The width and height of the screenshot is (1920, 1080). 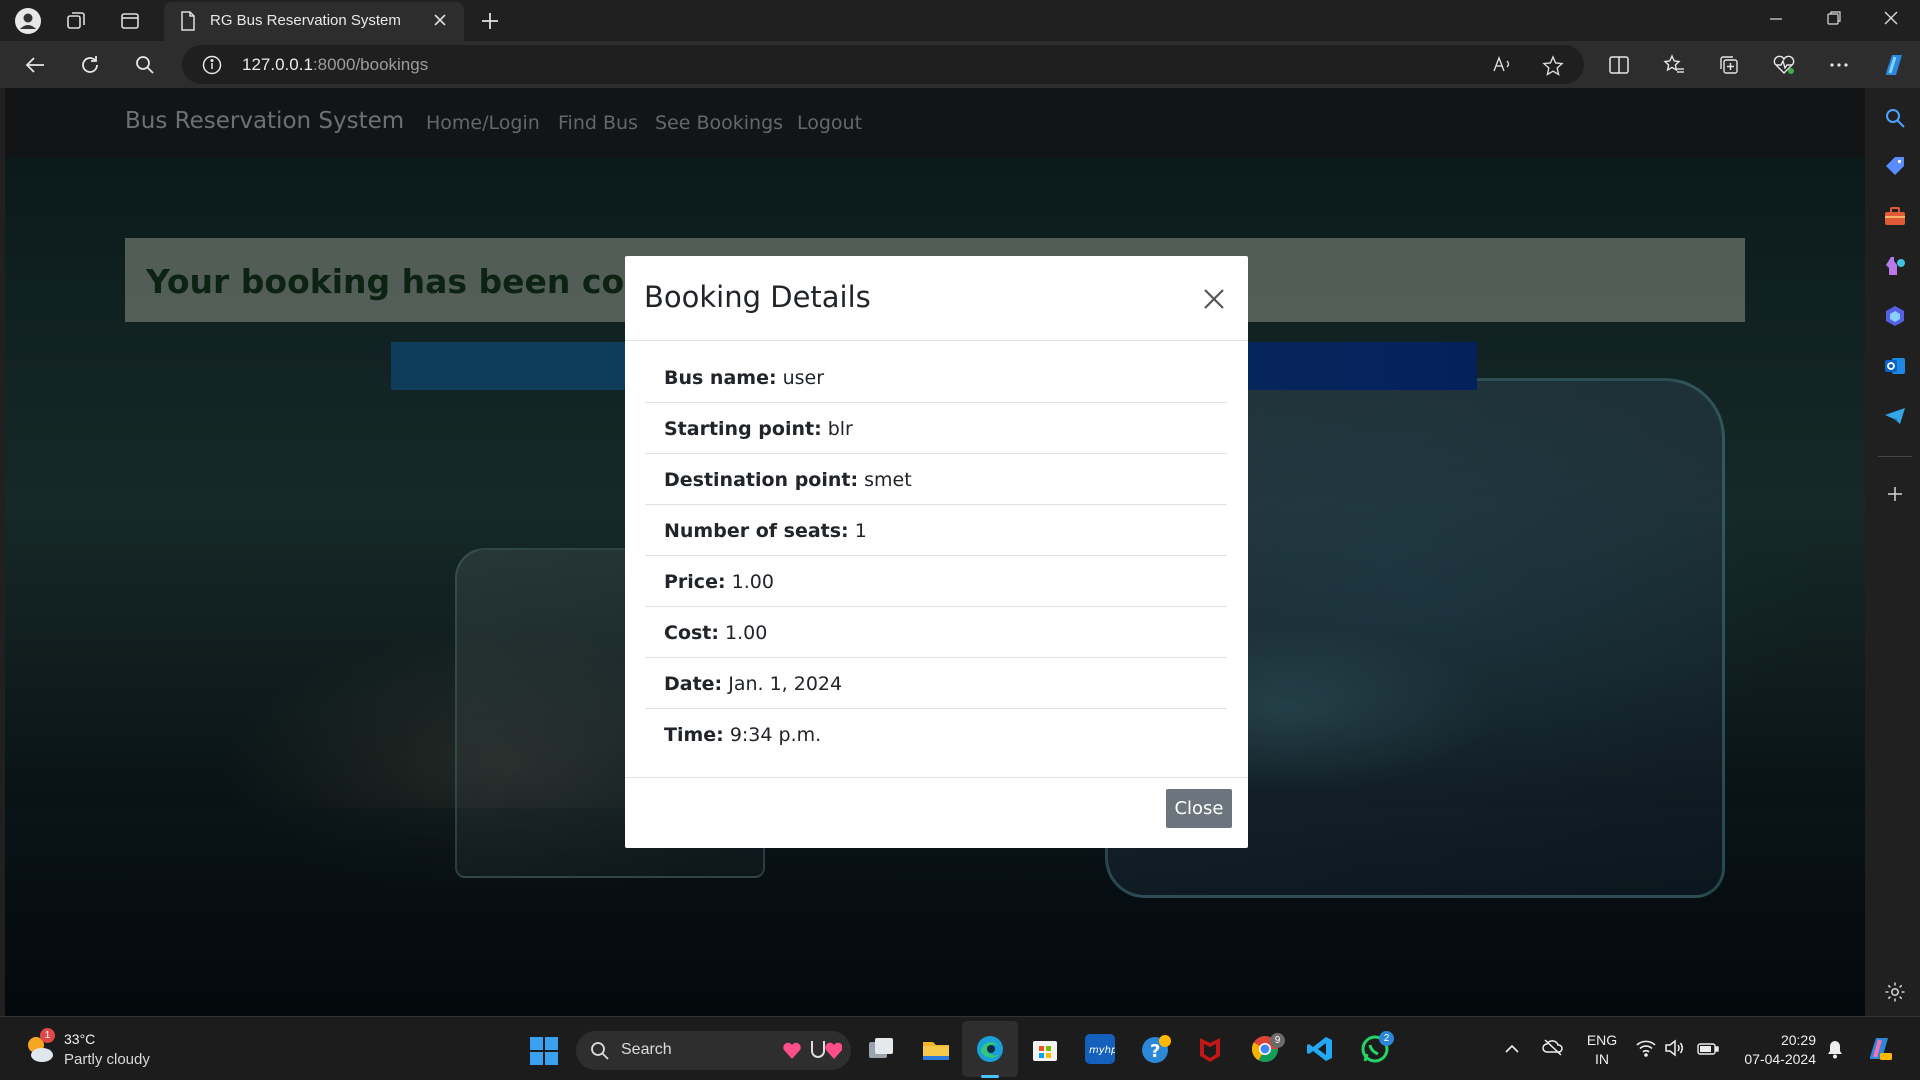 I want to click on detail-row-time: Time: 9:34 p.m., so click(x=936, y=734).